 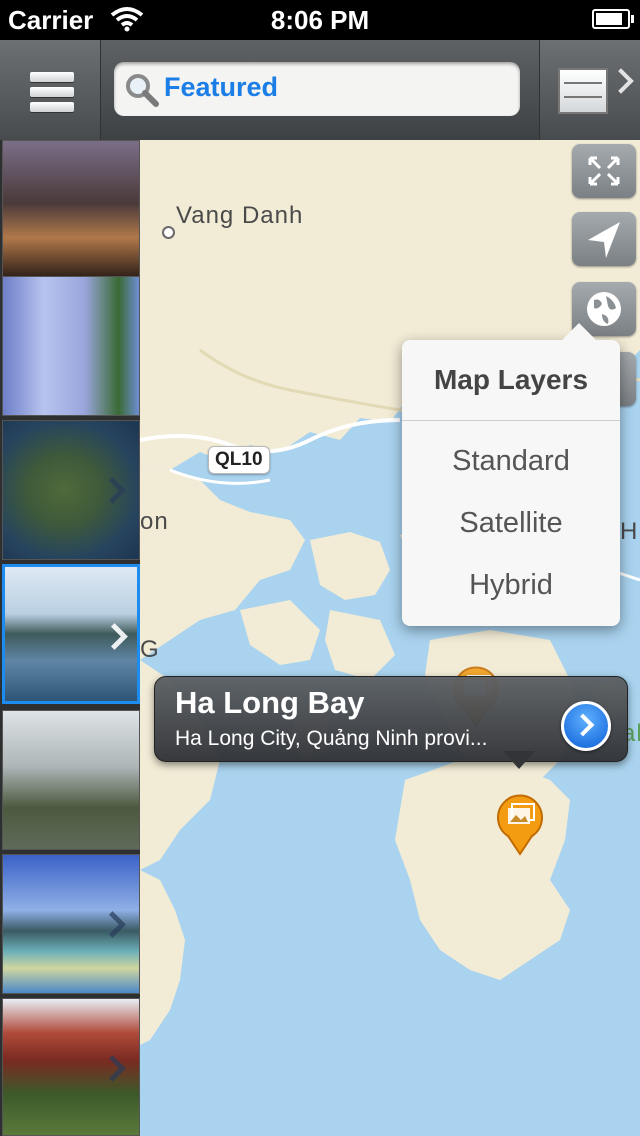 What do you see at coordinates (168, 232) in the screenshot?
I see `town-marker` at bounding box center [168, 232].